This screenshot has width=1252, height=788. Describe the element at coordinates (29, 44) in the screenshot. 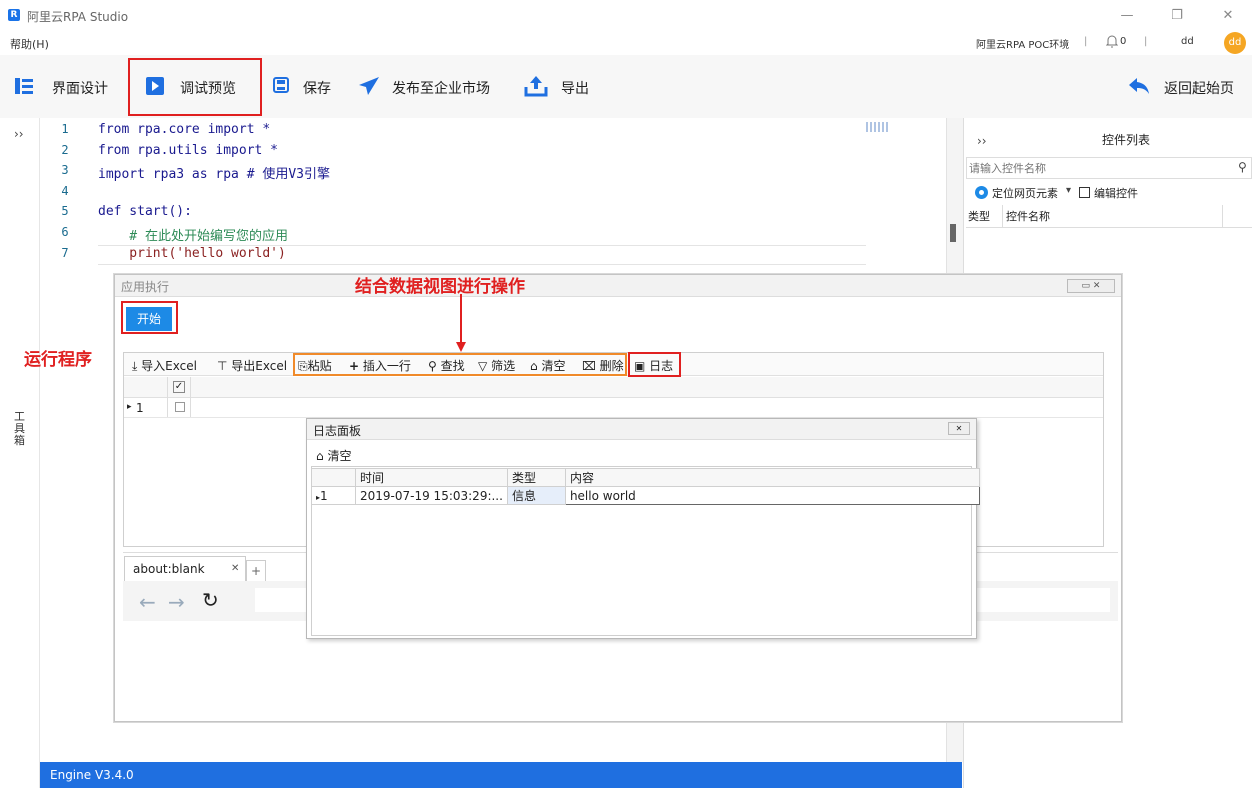

I see `menu-help: 帮助(H)` at that location.